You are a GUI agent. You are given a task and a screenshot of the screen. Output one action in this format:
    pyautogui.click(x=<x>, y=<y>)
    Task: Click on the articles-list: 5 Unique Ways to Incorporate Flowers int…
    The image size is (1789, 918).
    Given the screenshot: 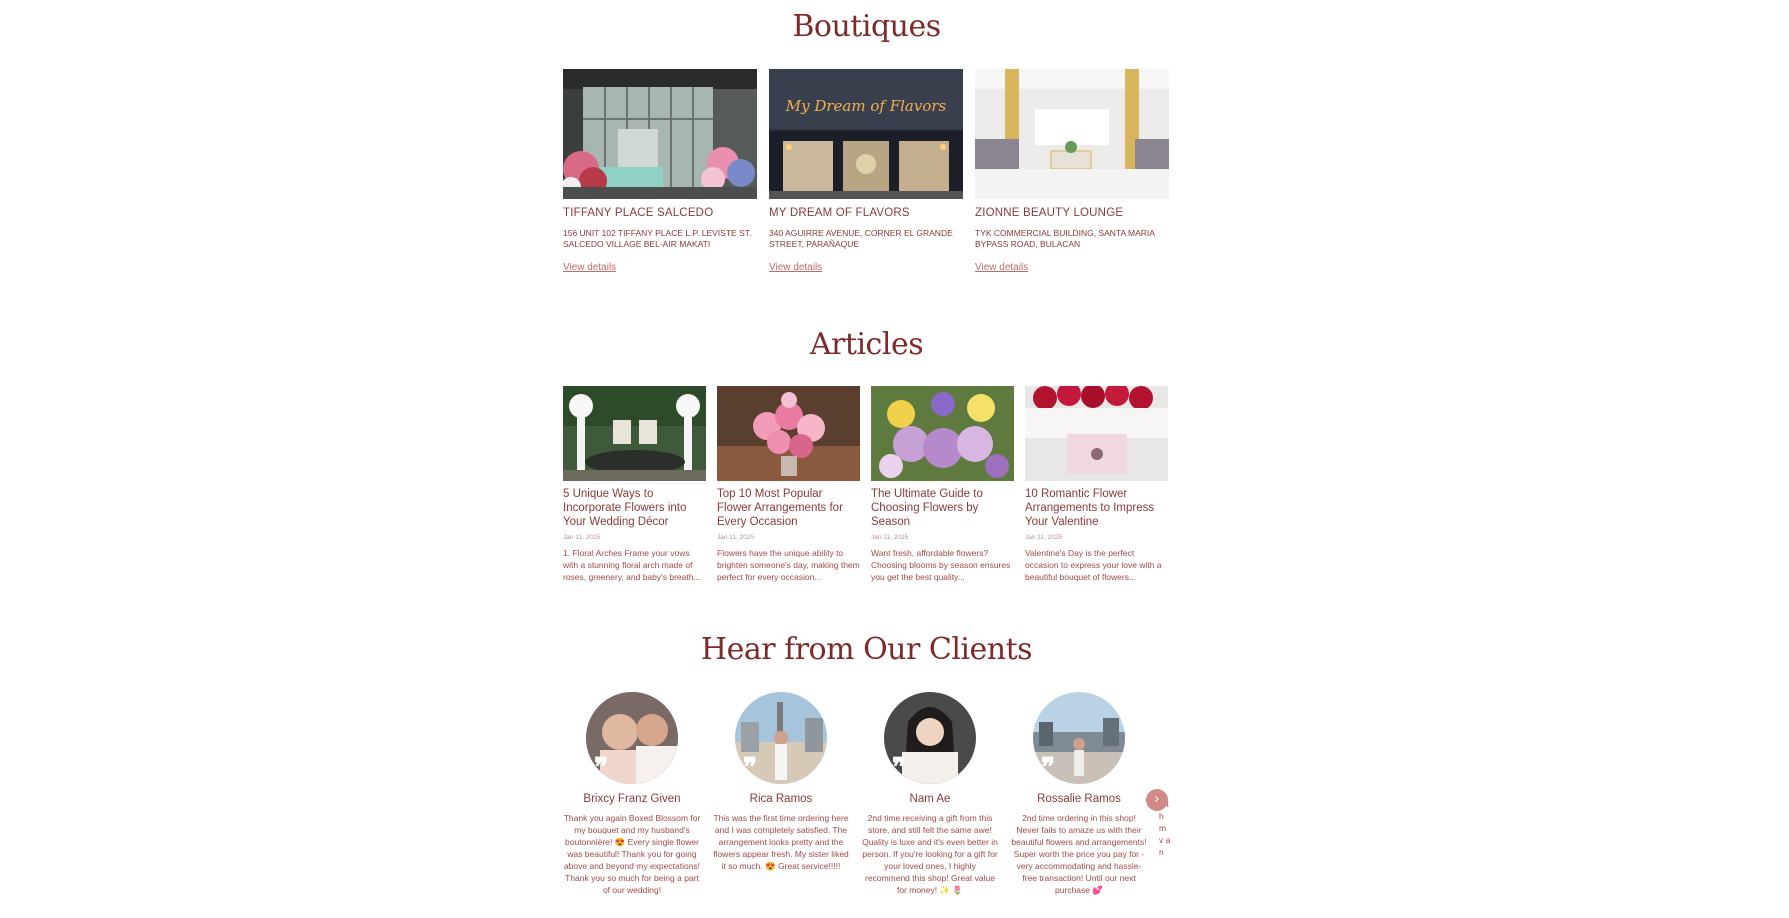 What is the action you would take?
    pyautogui.click(x=866, y=484)
    